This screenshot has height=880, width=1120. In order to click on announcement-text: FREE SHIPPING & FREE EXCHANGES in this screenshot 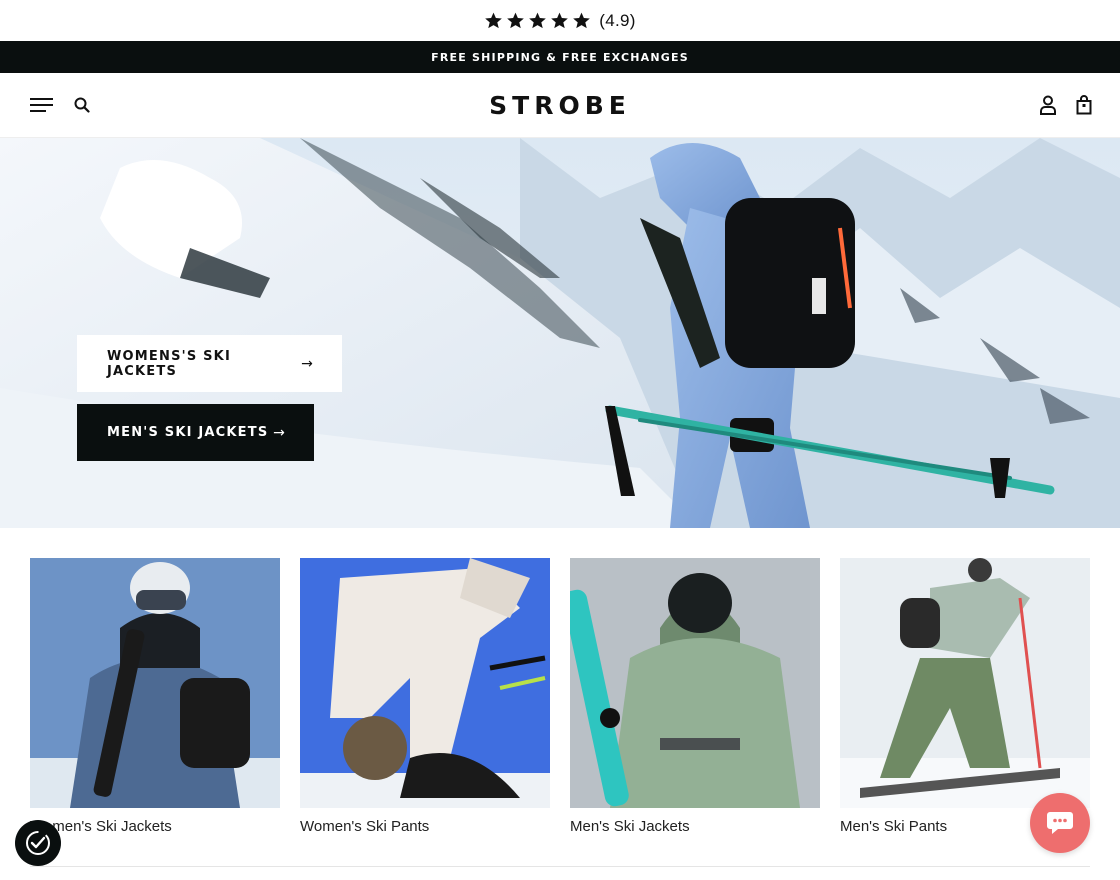, I will do `click(560, 57)`.